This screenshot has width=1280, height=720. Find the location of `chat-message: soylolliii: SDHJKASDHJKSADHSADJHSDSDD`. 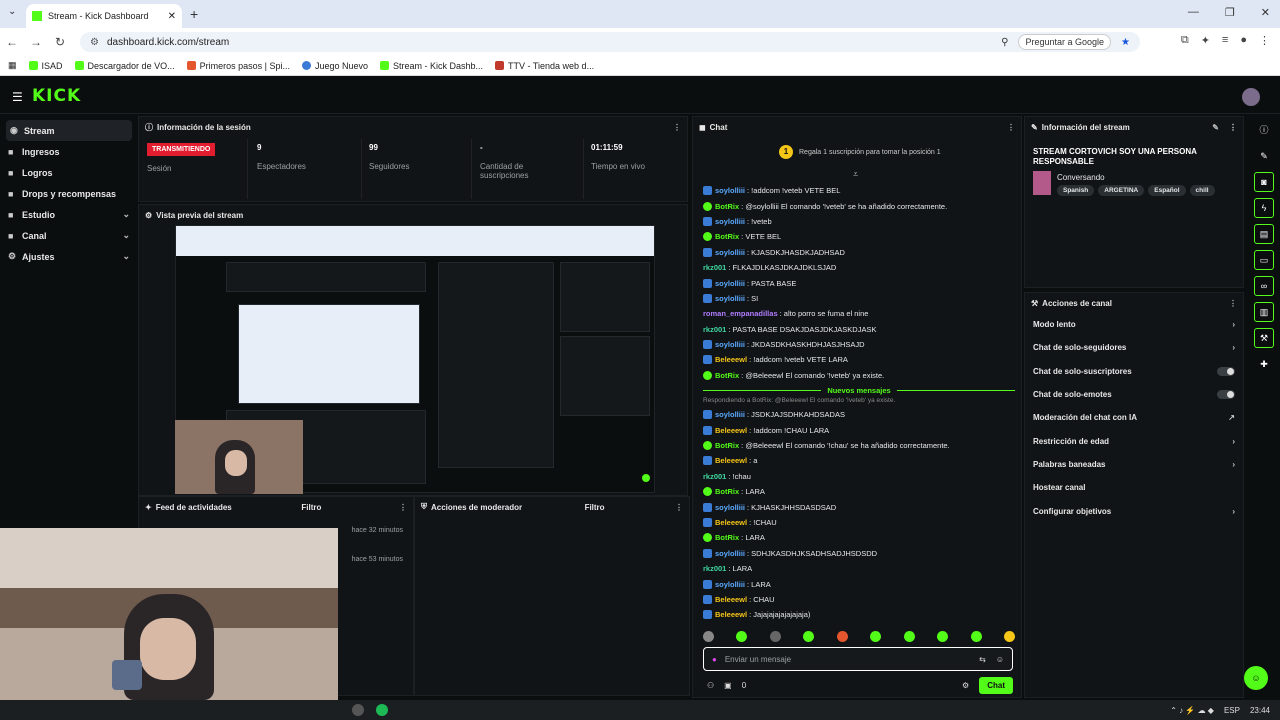

chat-message: soylolliii: SDHJKASDHJKSADHSADJHSDSDD is located at coordinates (859, 553).